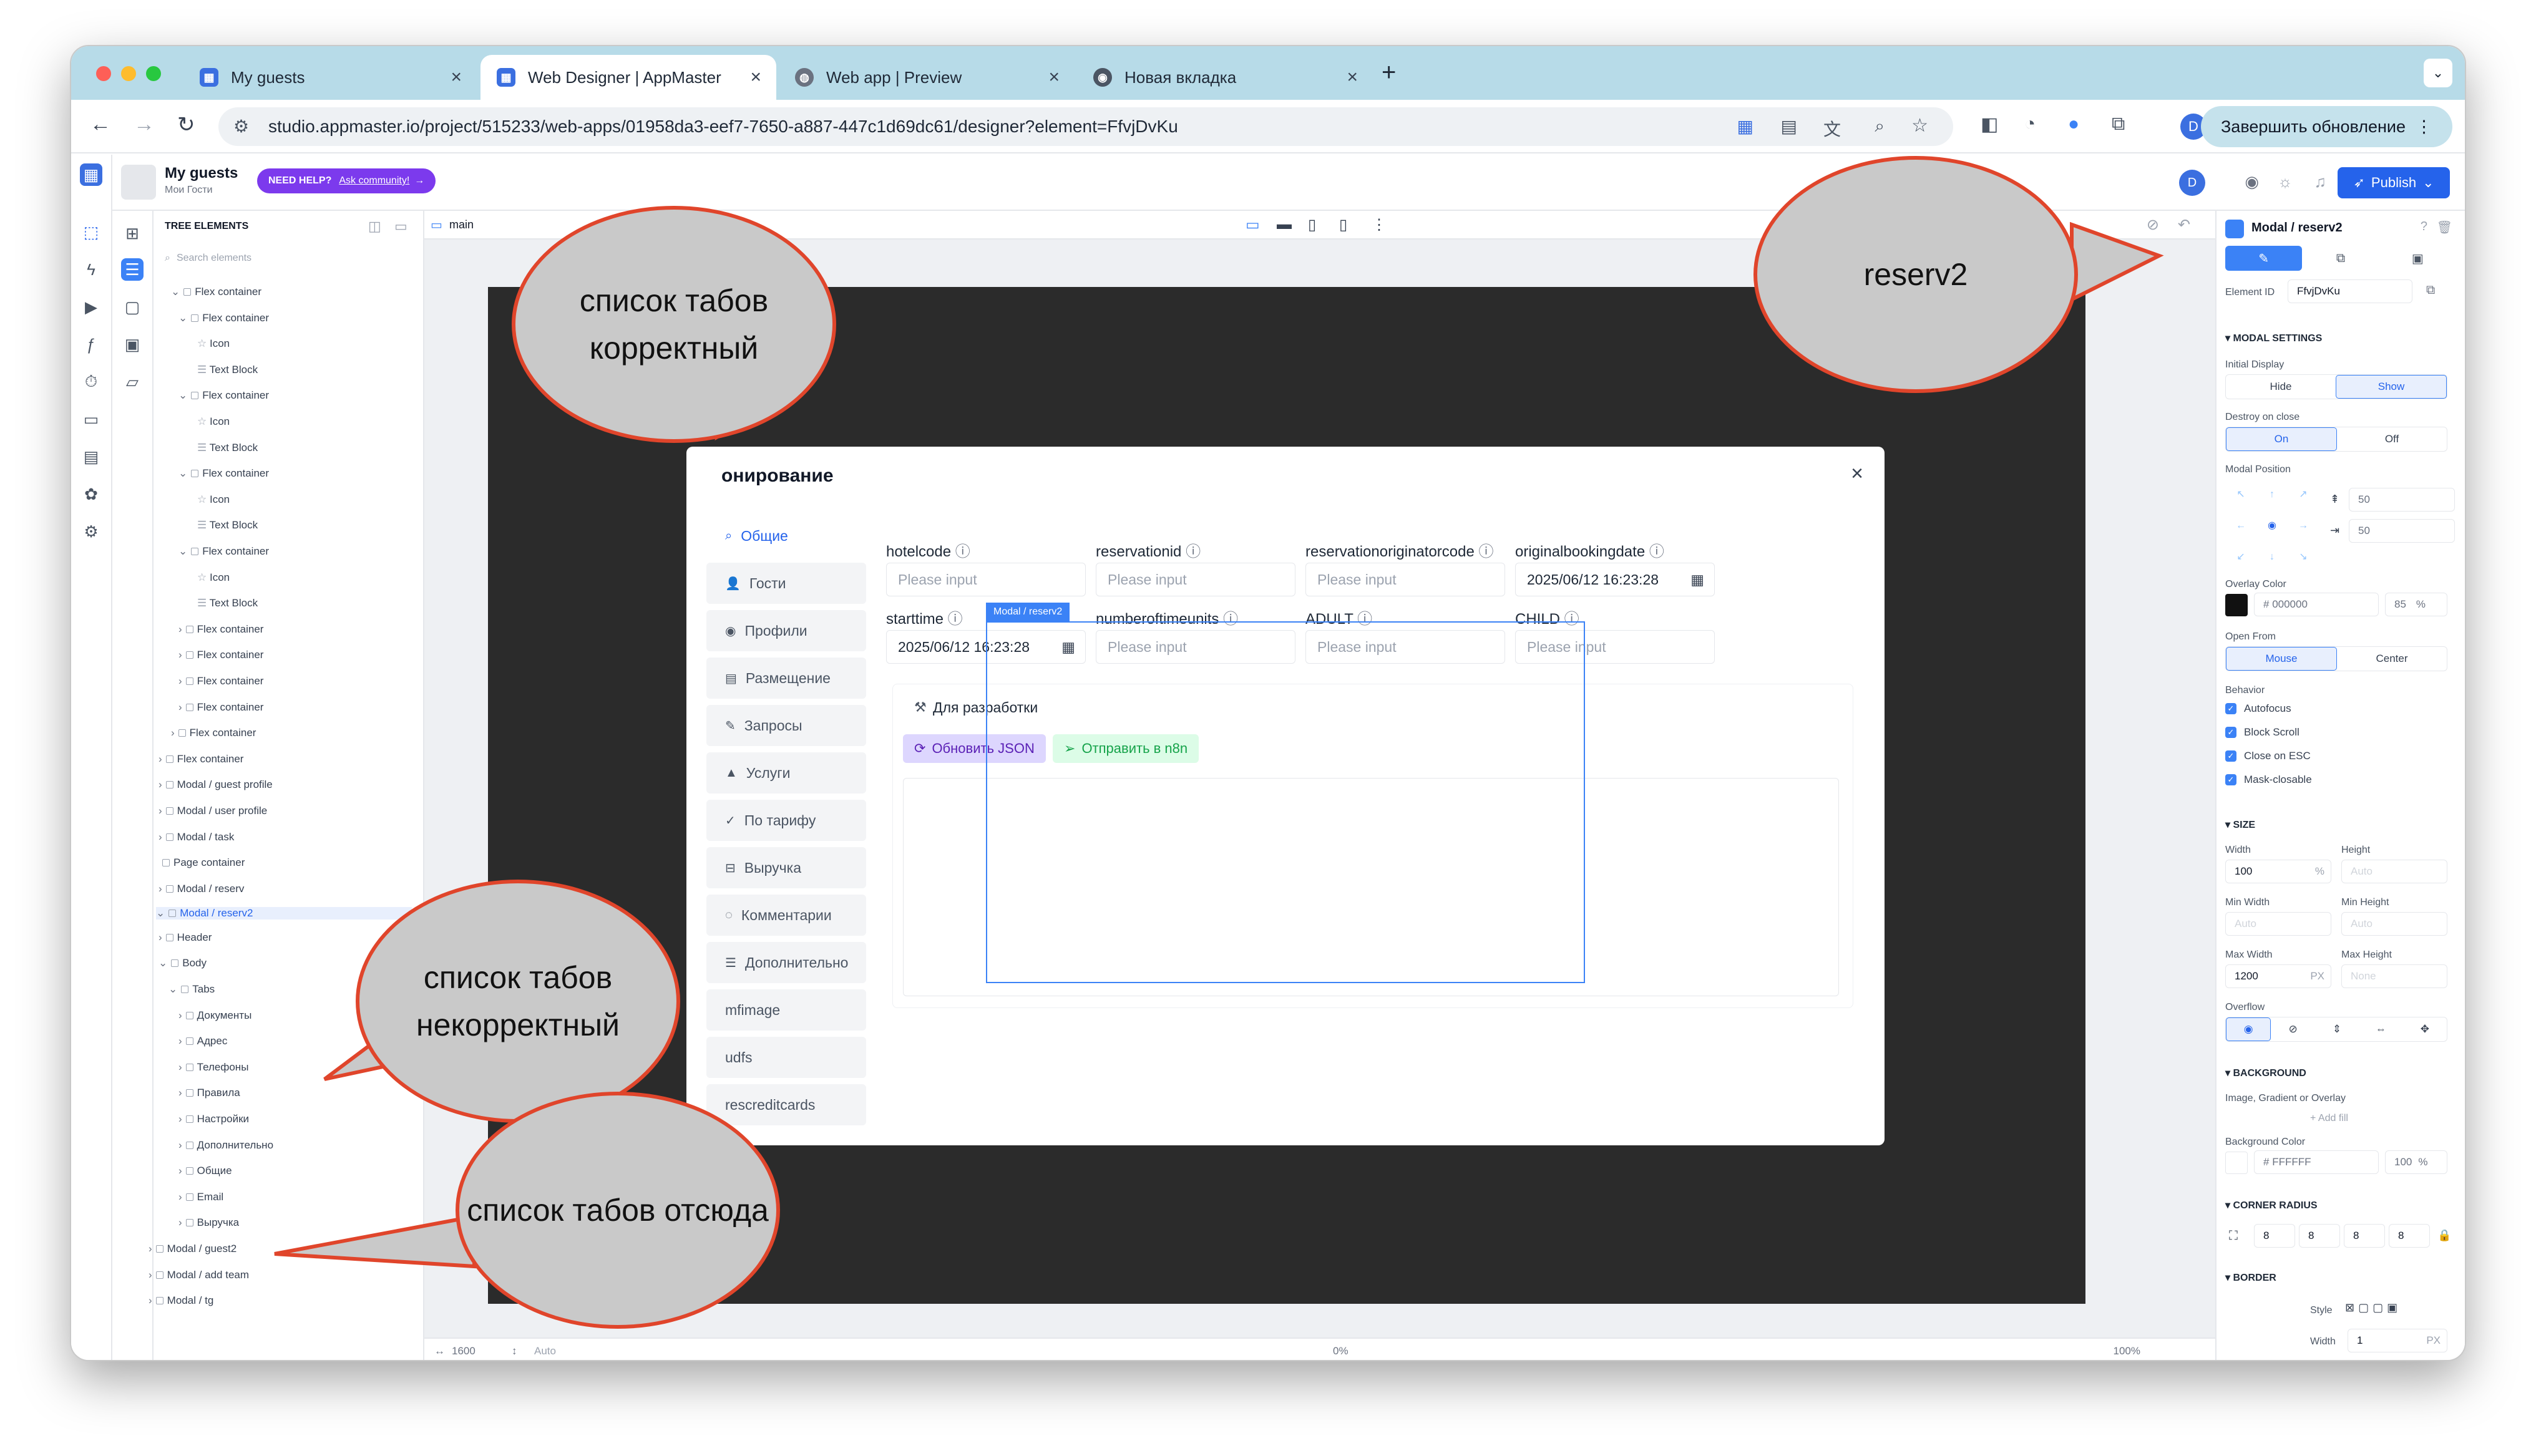 This screenshot has width=2536, height=1456. Describe the element at coordinates (674, 324) in the screenshot. I see `callout-correct: список табов корректный` at that location.